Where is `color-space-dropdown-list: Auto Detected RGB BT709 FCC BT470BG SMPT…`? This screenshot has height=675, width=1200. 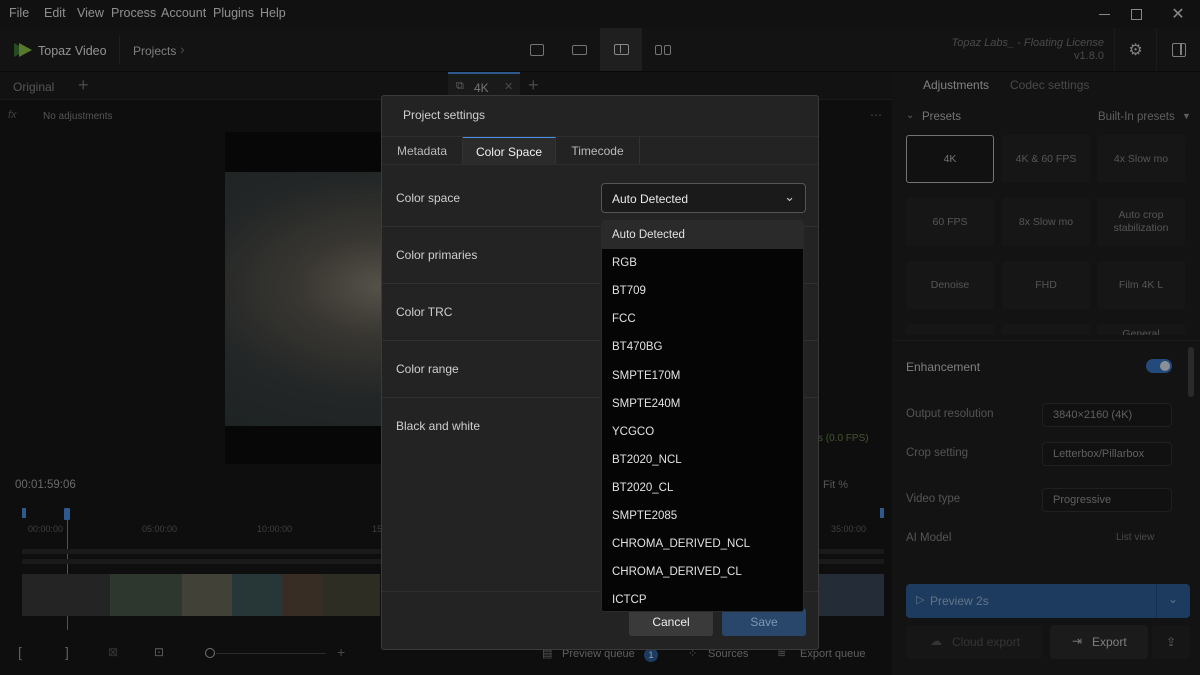 color-space-dropdown-list: Auto Detected RGB BT709 FCC BT470BG SMPT… is located at coordinates (702, 416).